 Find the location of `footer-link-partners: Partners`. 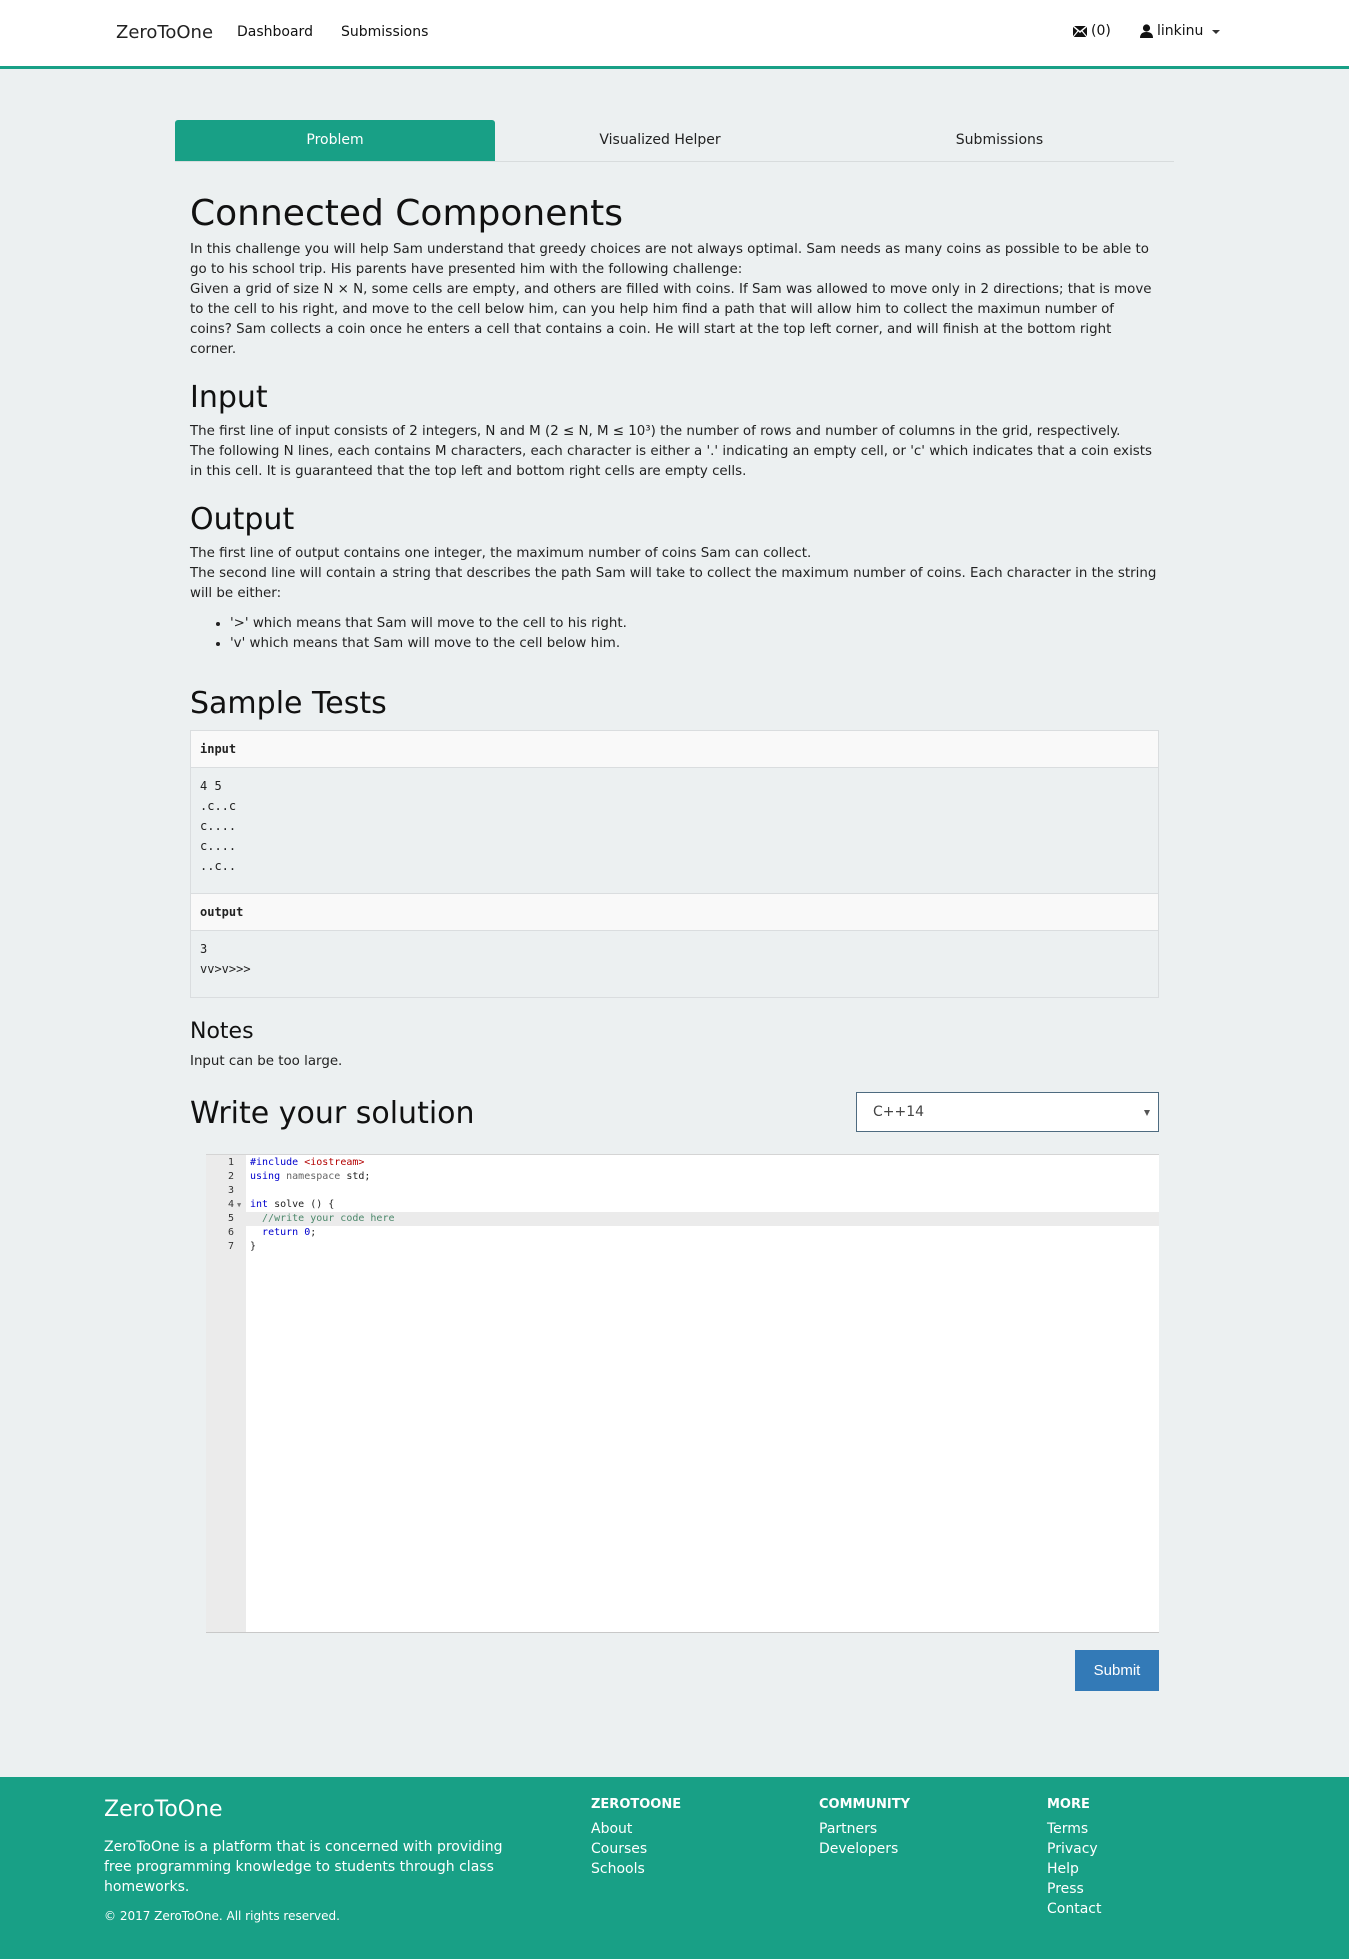

footer-link-partners: Partners is located at coordinates (864, 1829).